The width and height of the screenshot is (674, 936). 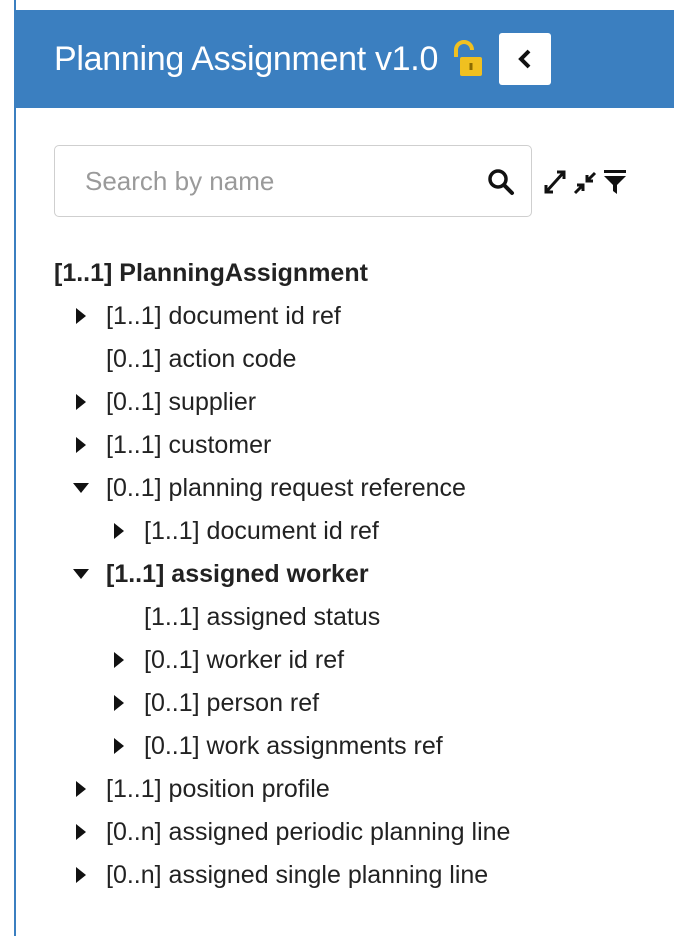 I want to click on tree-node: [0..1] supplier, so click(x=364, y=402).